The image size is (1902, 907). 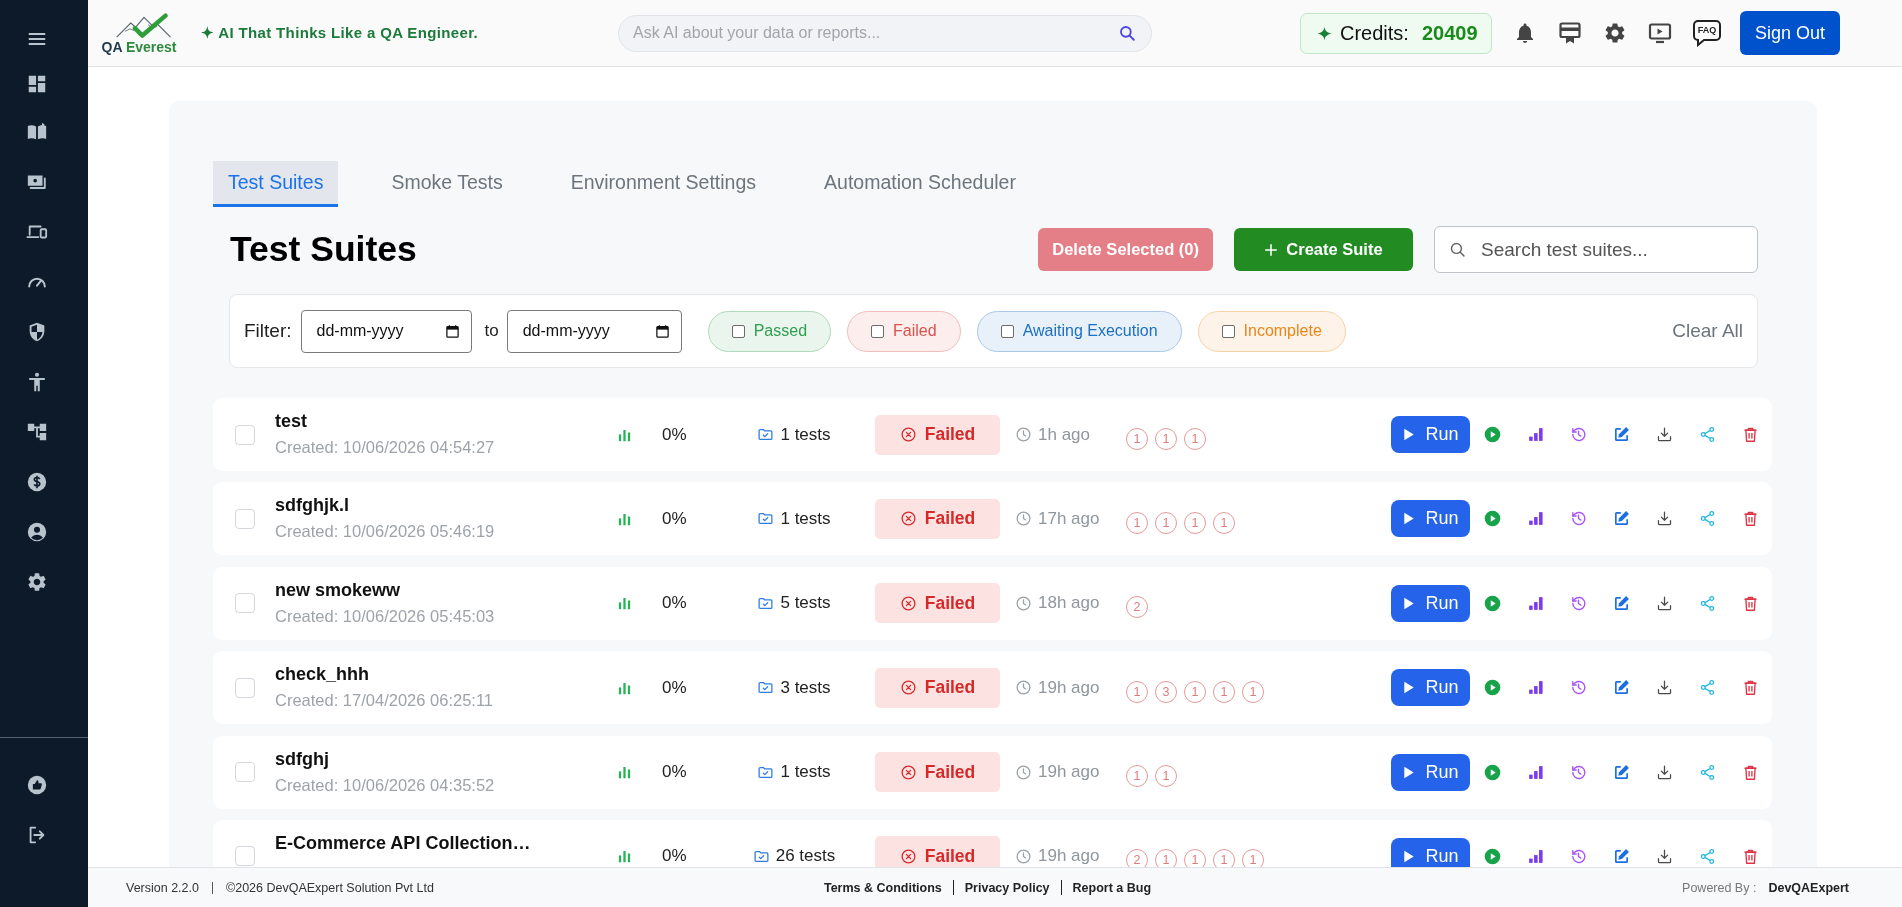 What do you see at coordinates (594, 331) in the screenshot?
I see `date-to-field: dd-mm-yyyy` at bounding box center [594, 331].